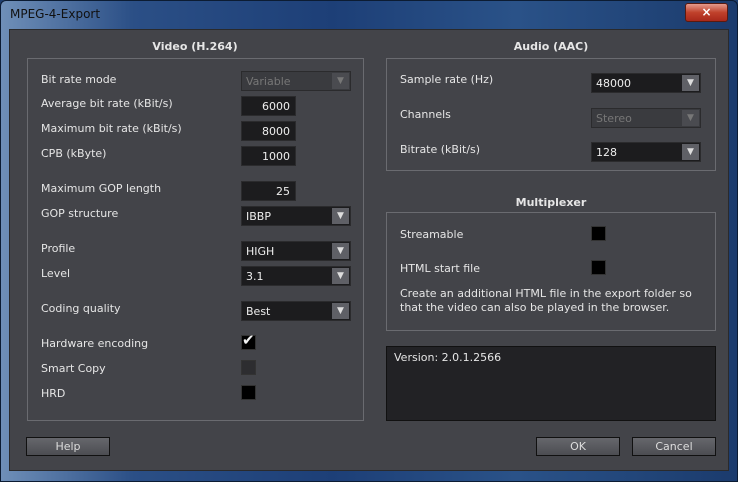  I want to click on profile-value: HIGH, so click(260, 251).